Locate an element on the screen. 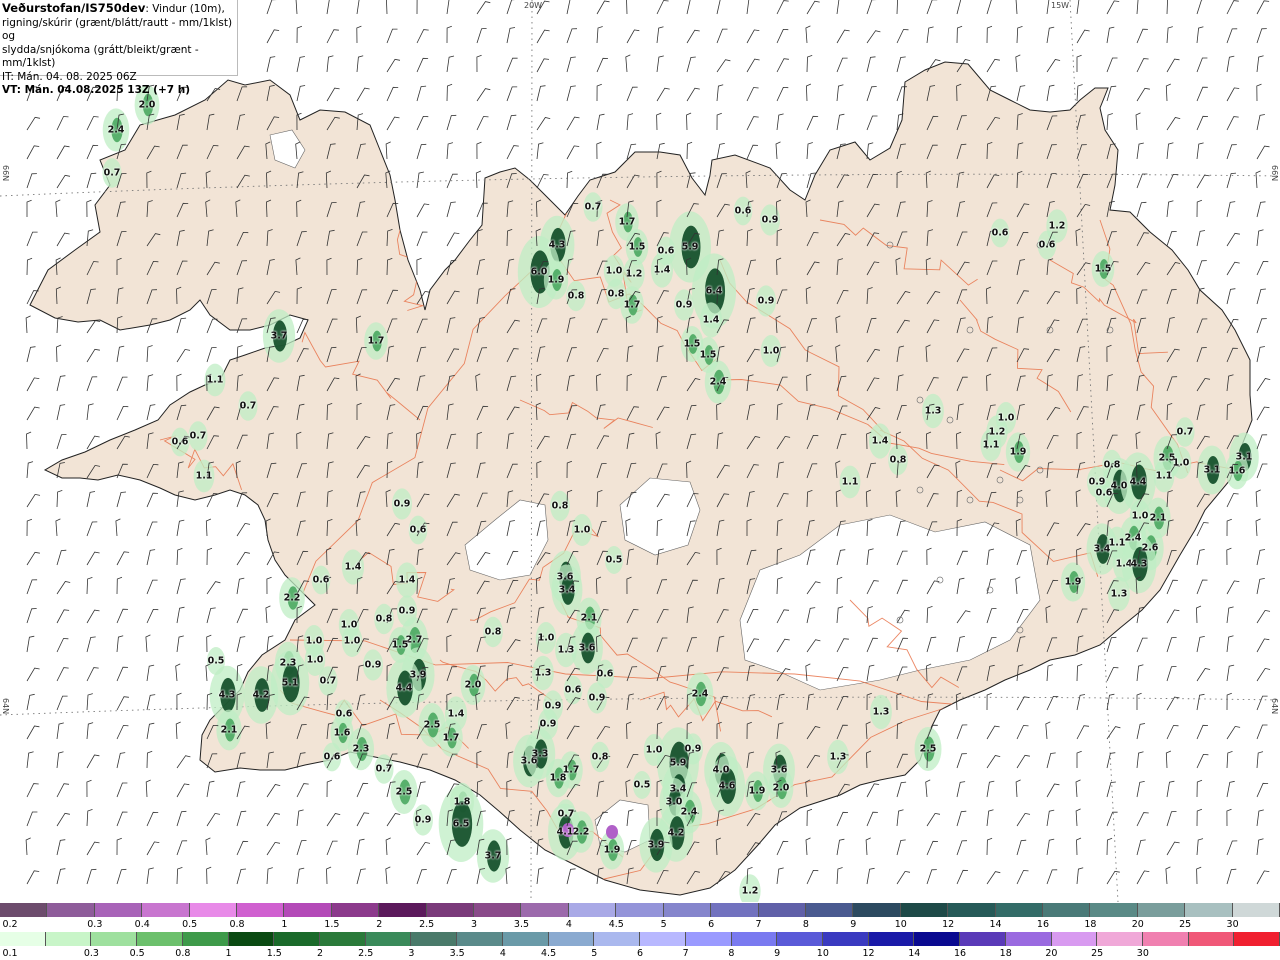 Image resolution: width=1280 pixels, height=960 pixels. model-source: Veðurstofan/IS750dev is located at coordinates (74, 8).